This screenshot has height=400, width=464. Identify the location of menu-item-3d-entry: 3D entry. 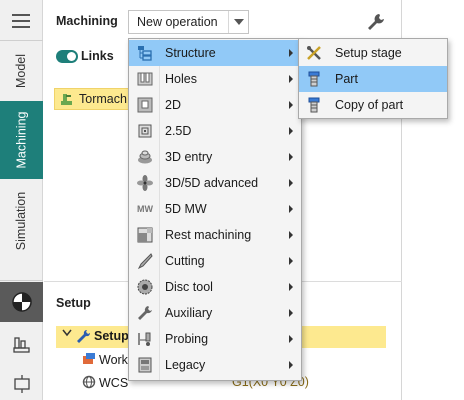
(215, 157).